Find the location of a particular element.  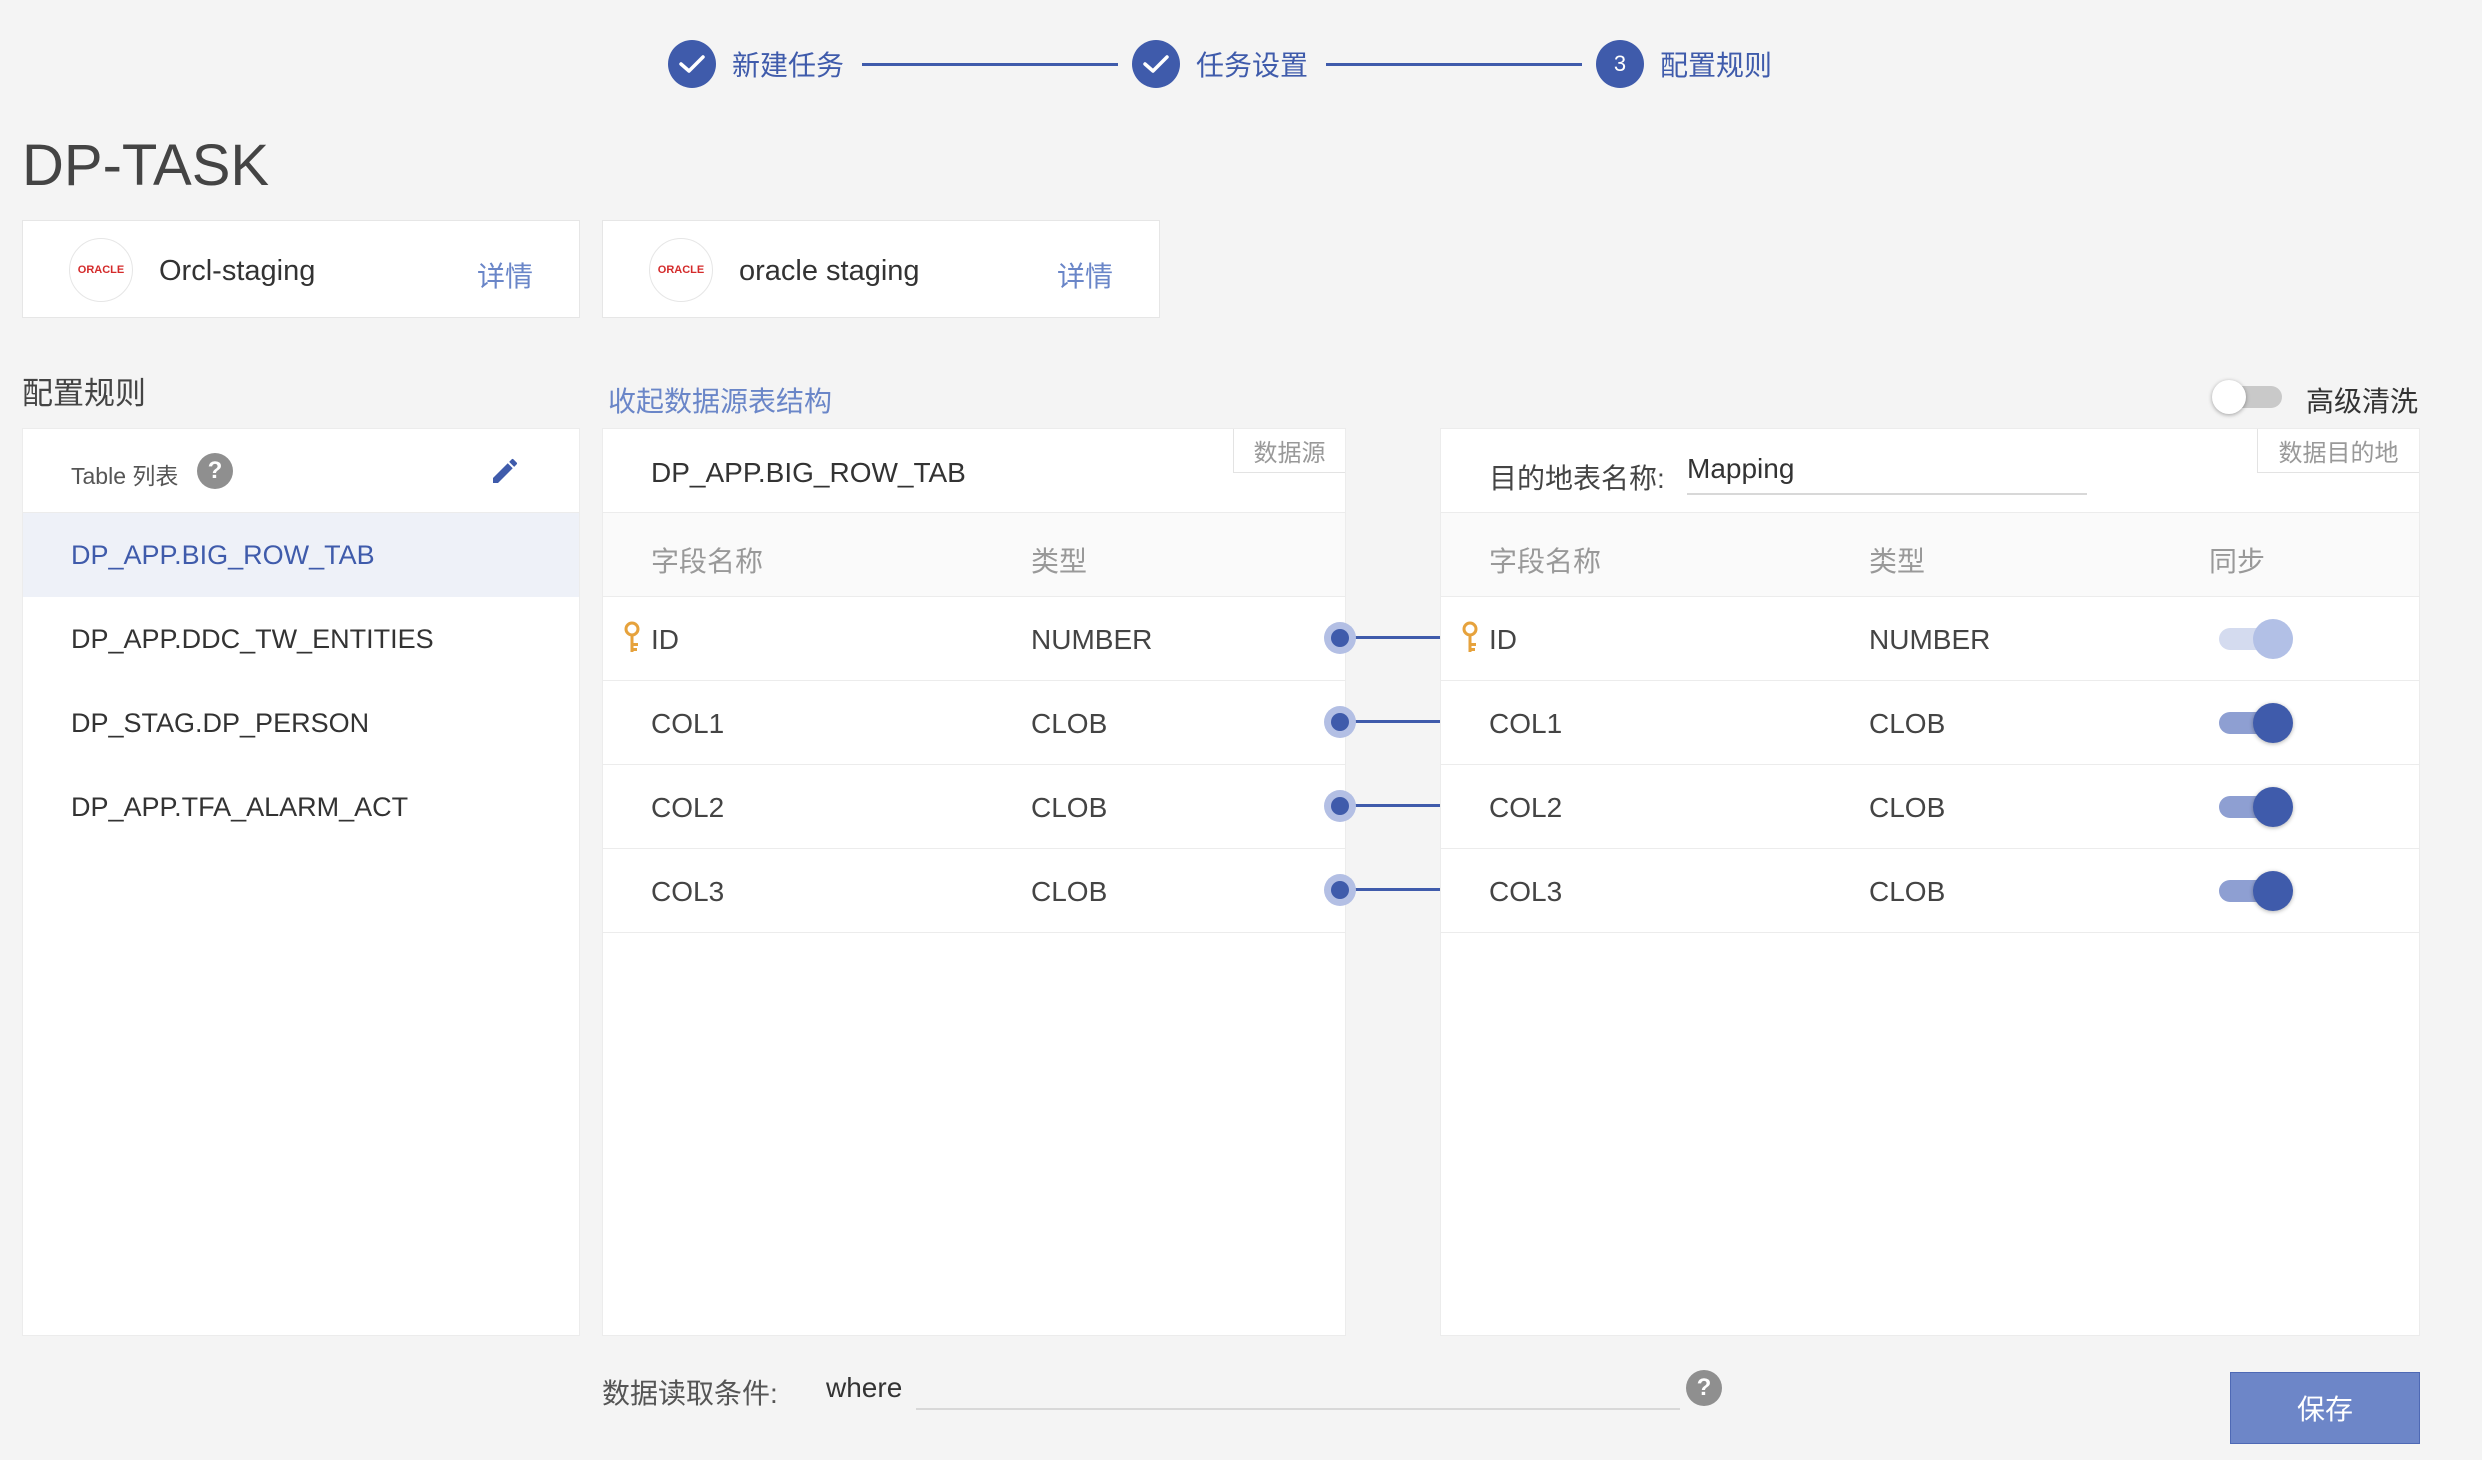

step-2-label: 任务设置 is located at coordinates (1252, 65).